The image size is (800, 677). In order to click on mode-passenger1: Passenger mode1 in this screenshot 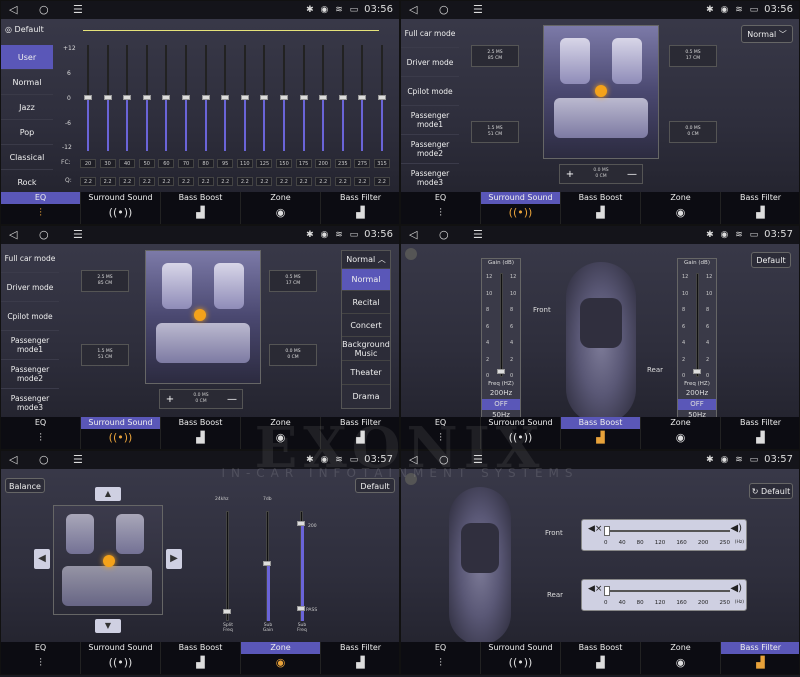, I will do `click(30, 345)`.